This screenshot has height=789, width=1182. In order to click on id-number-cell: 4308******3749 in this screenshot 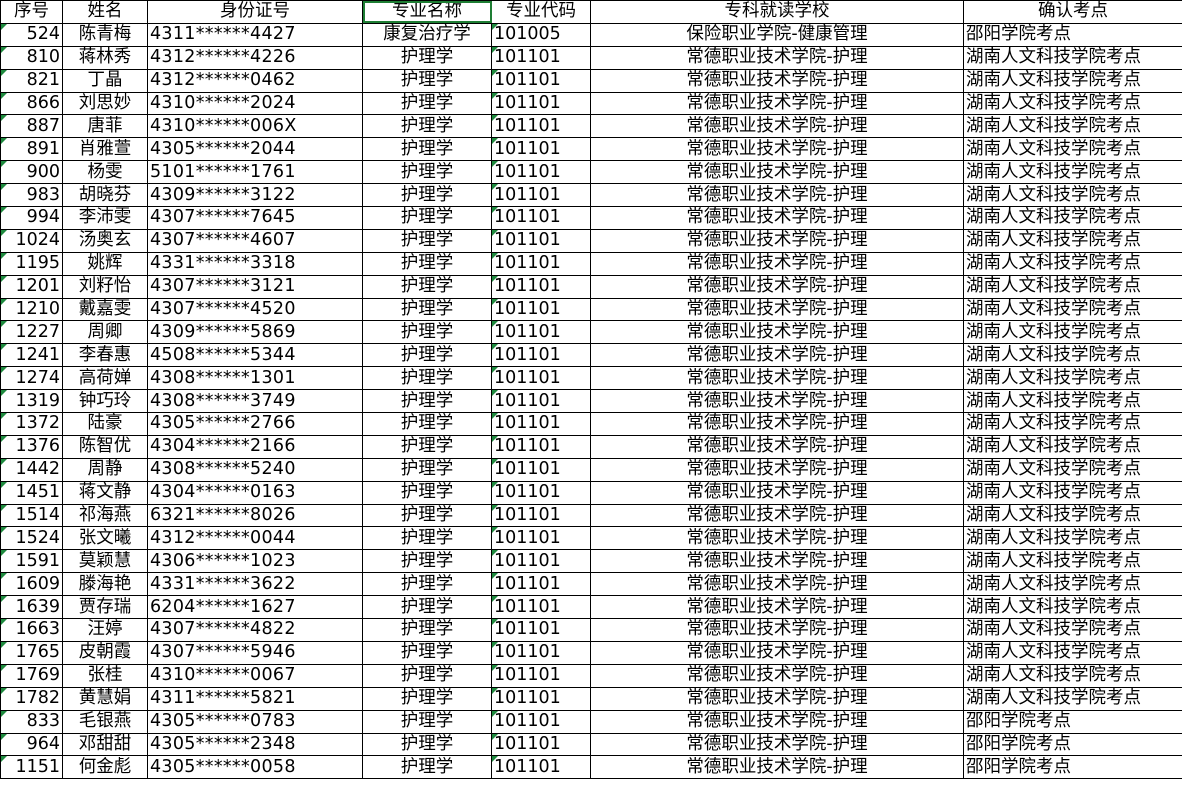, I will do `click(255, 401)`.